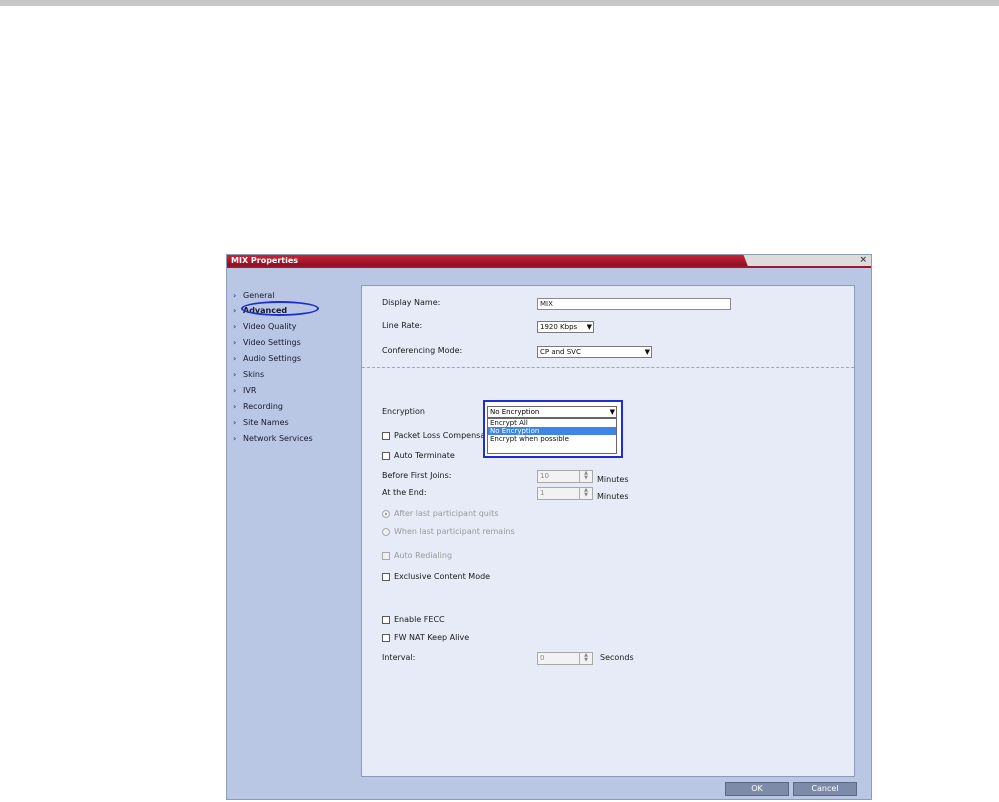  I want to click on sidebar-item-label: Site Names, so click(266, 422).